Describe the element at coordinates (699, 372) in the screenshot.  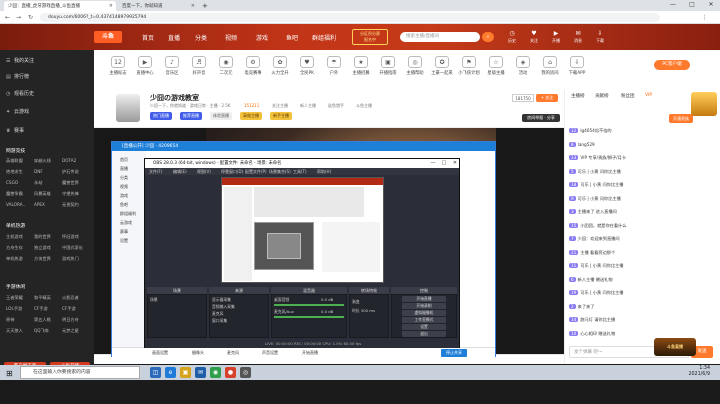
I see `system-clock: 1:34 2021/6/9` at that location.